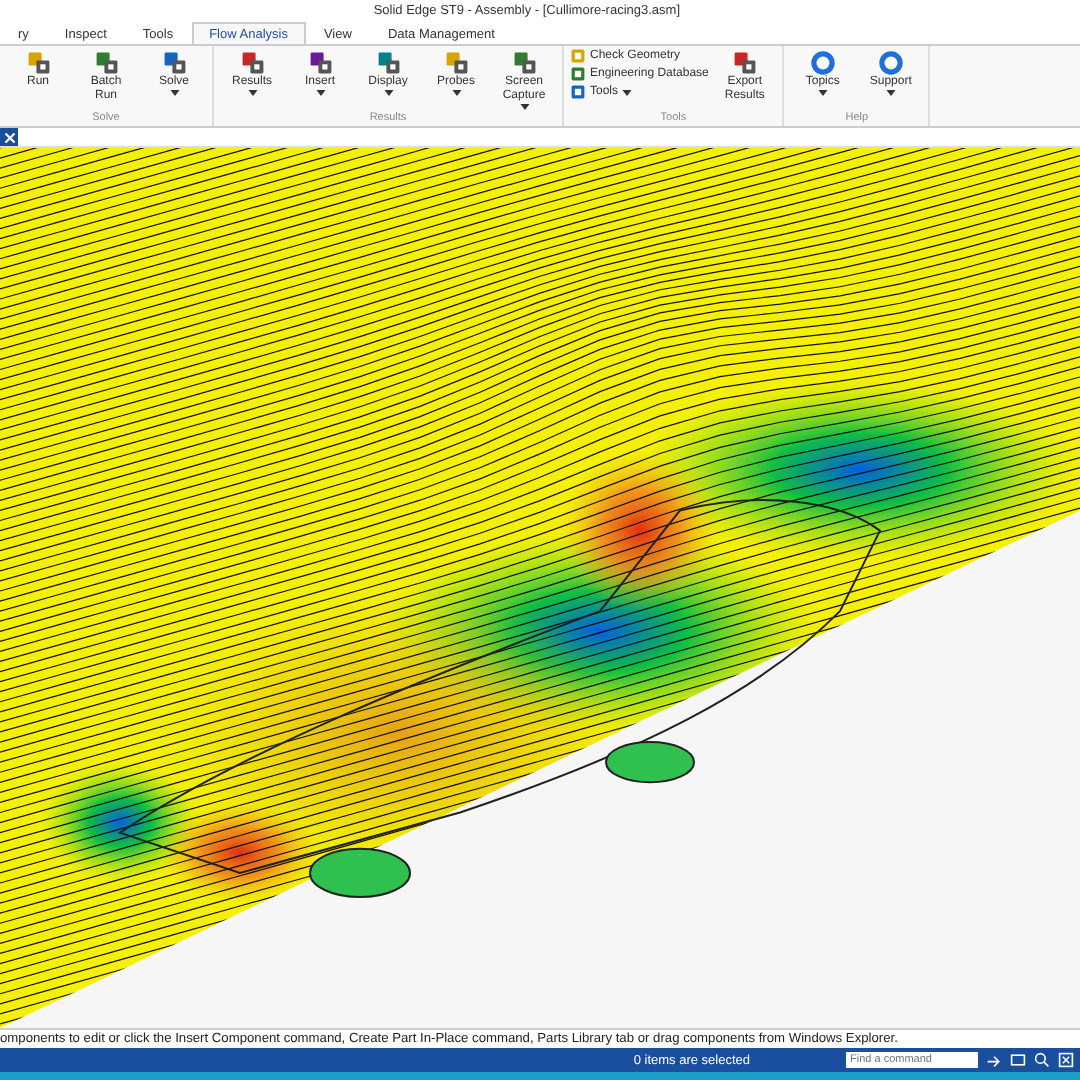  Describe the element at coordinates (9, 137) in the screenshot. I see `close-button` at that location.